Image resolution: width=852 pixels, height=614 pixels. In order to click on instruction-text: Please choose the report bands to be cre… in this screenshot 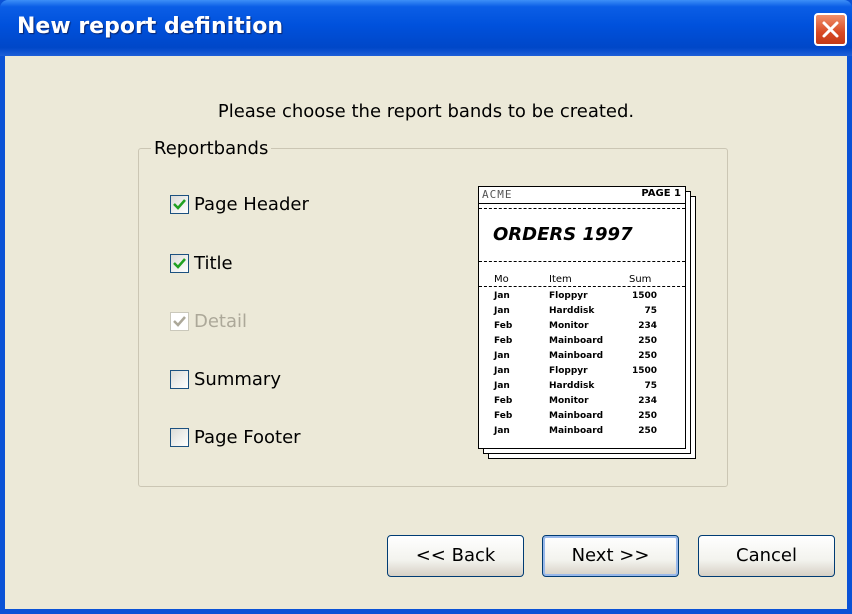, I will do `click(426, 111)`.